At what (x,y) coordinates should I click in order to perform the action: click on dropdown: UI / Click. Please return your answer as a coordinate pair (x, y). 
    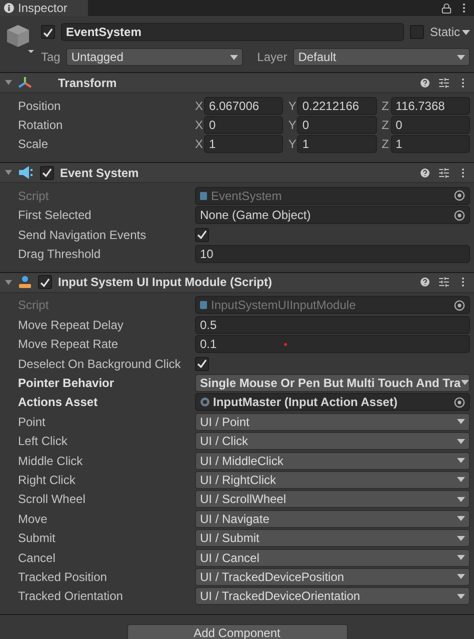
    Looking at the image, I should click on (332, 441).